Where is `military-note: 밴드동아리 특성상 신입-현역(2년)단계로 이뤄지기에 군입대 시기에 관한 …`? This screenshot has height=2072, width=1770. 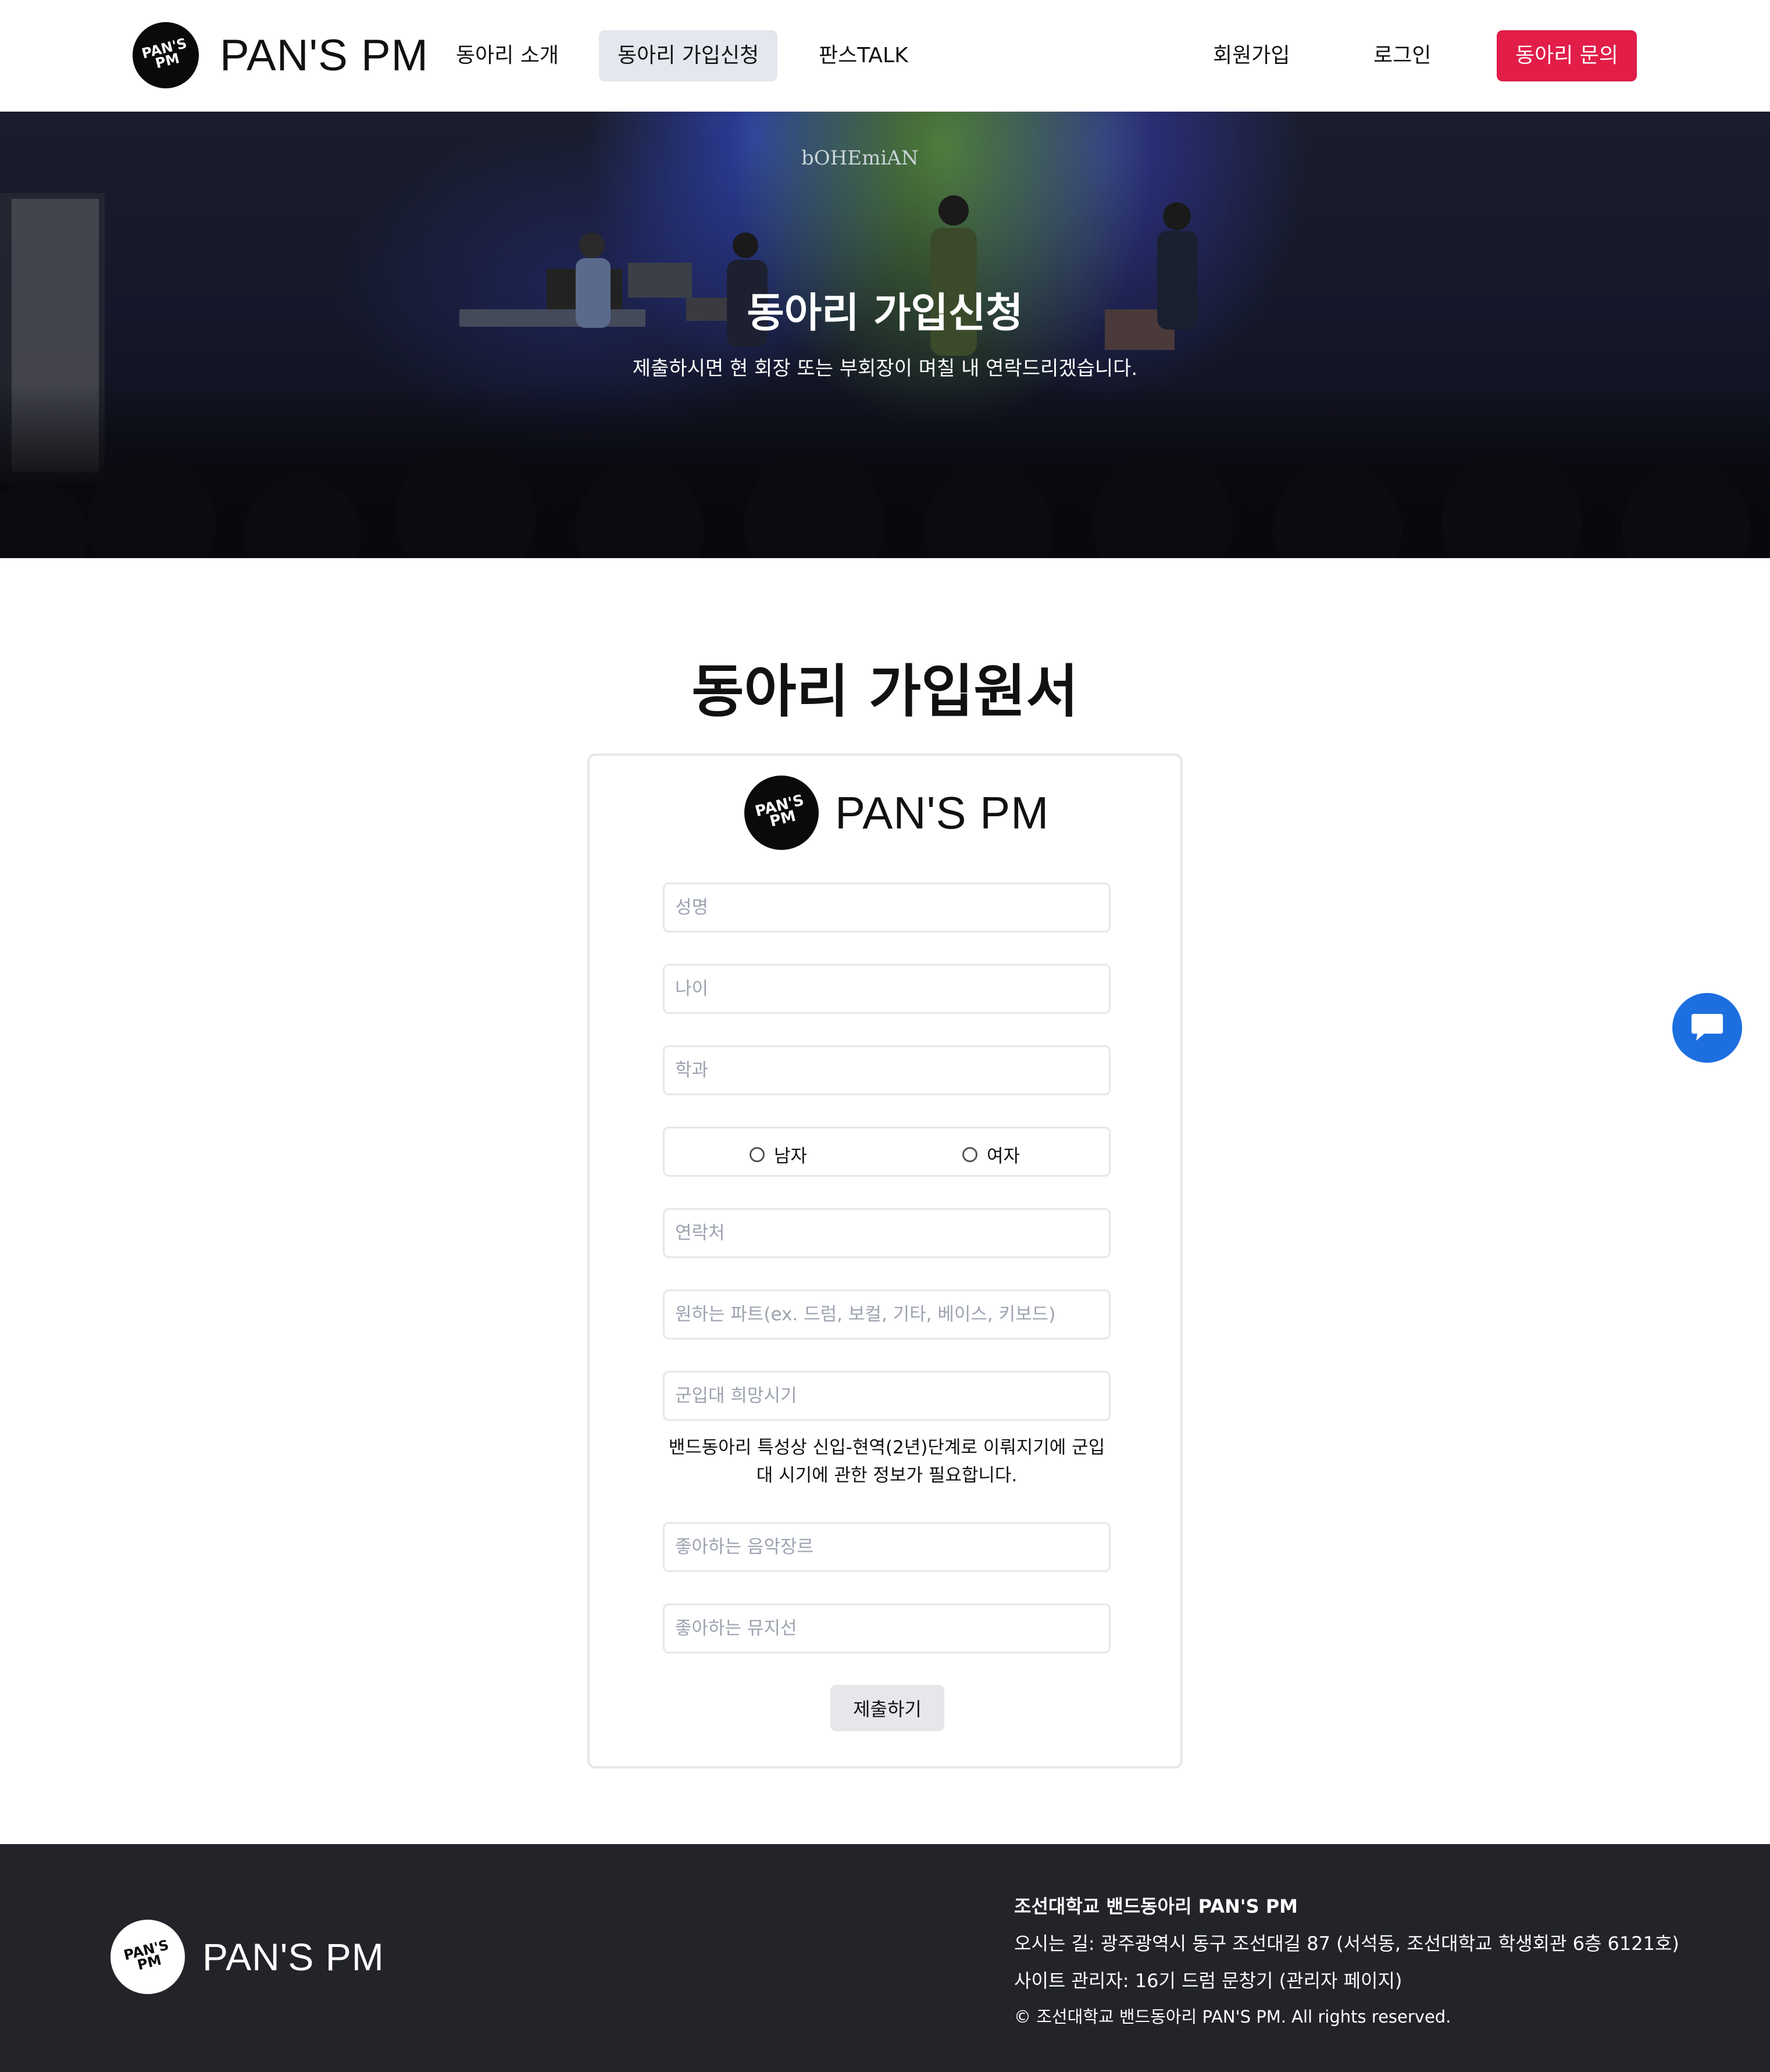 military-note: 밴드동아리 특성상 신입-현역(2년)단계로 이뤄지기에 군입대 시기에 관한 … is located at coordinates (886, 1462).